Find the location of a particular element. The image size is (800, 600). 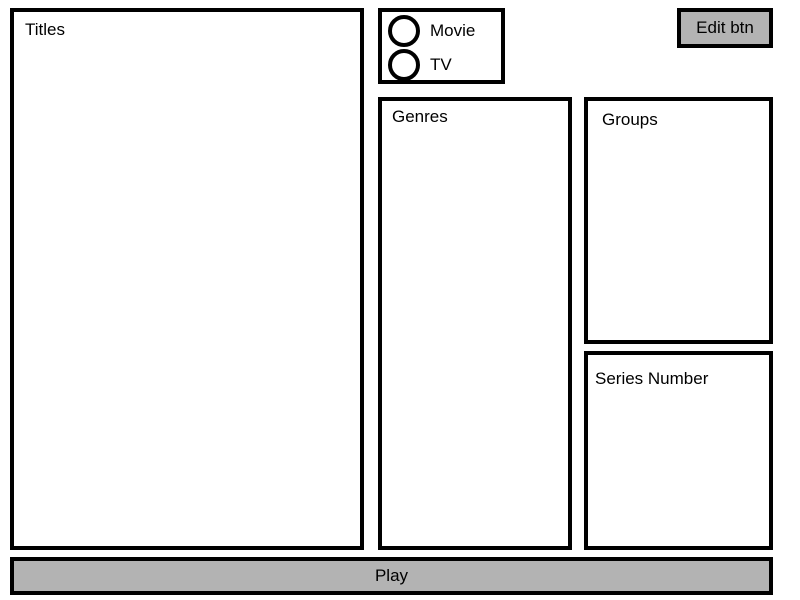

tv-radio-button is located at coordinates (404, 65).